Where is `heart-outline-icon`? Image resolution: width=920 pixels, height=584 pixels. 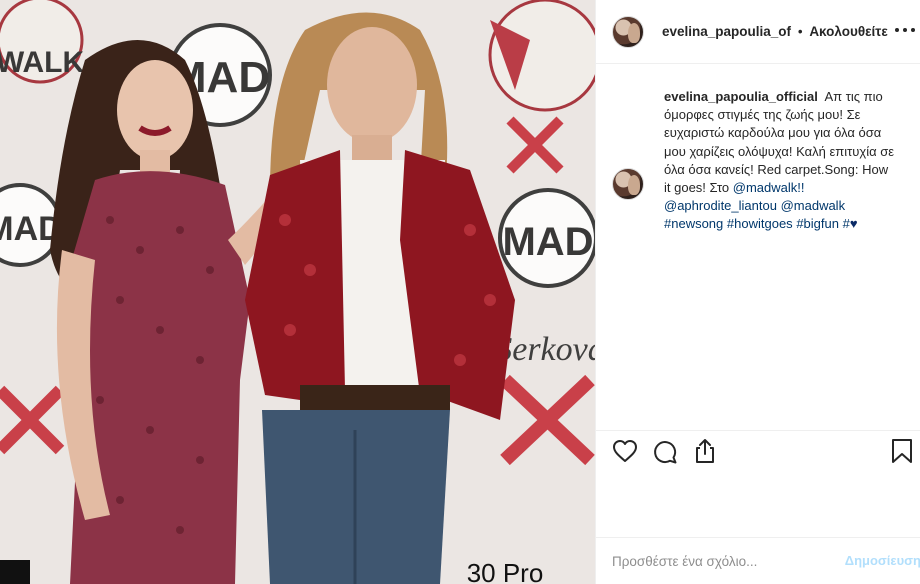 heart-outline-icon is located at coordinates (625, 451).